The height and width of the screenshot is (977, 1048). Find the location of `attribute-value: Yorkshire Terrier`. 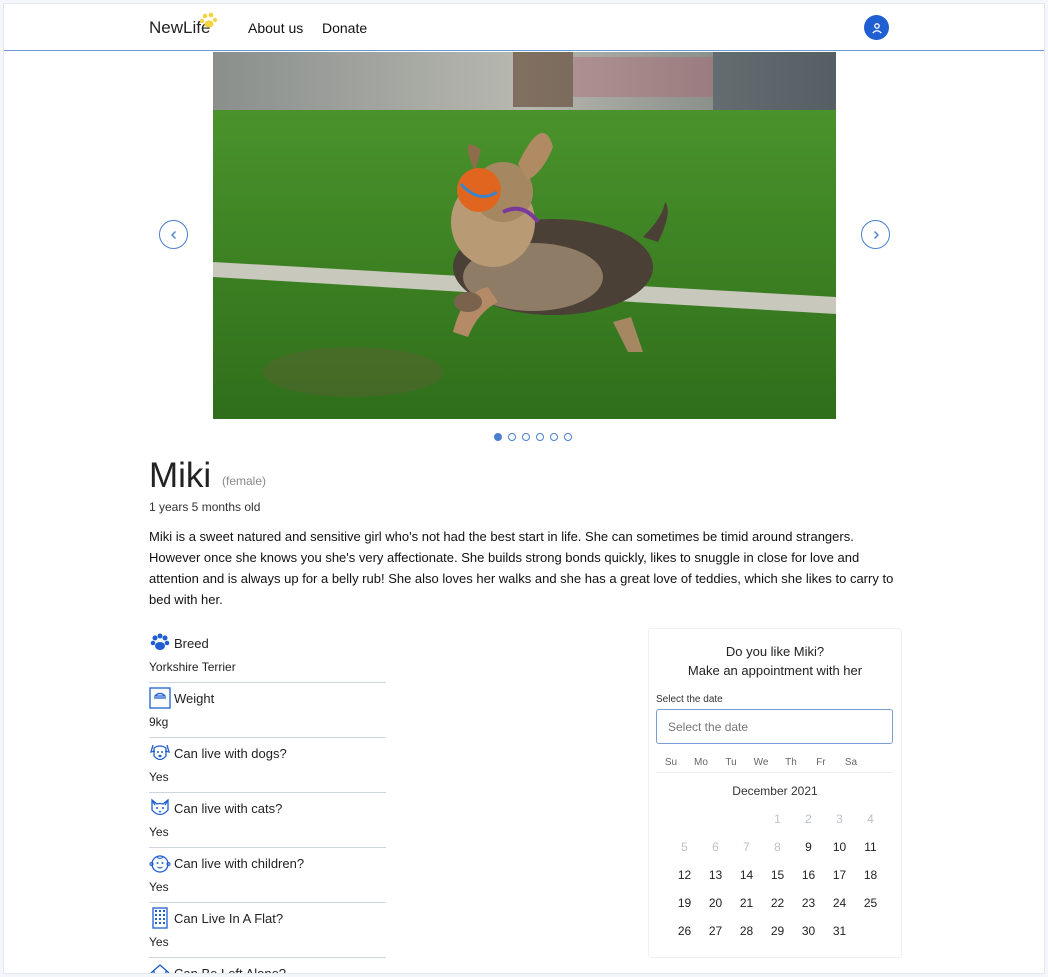

attribute-value: Yorkshire Terrier is located at coordinates (192, 667).